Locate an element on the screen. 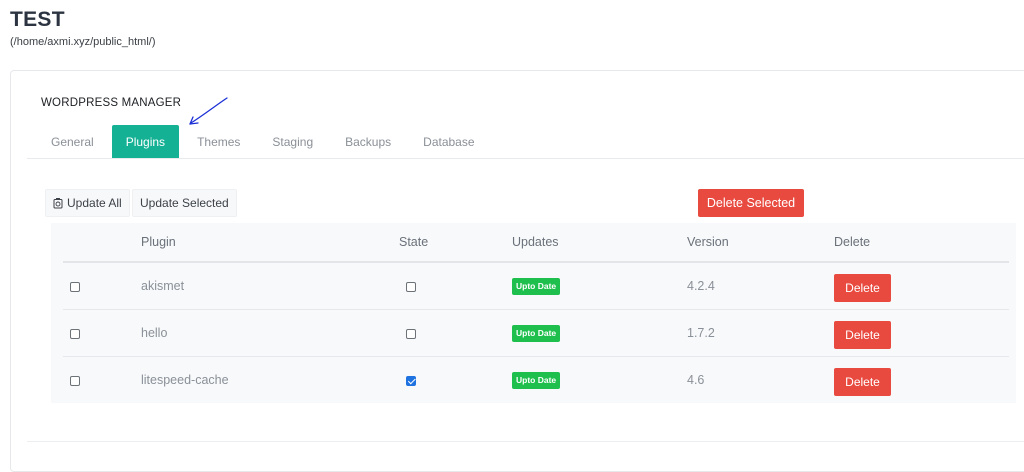 The image size is (1024, 472). update-selected-button: Update Selected is located at coordinates (184, 203).